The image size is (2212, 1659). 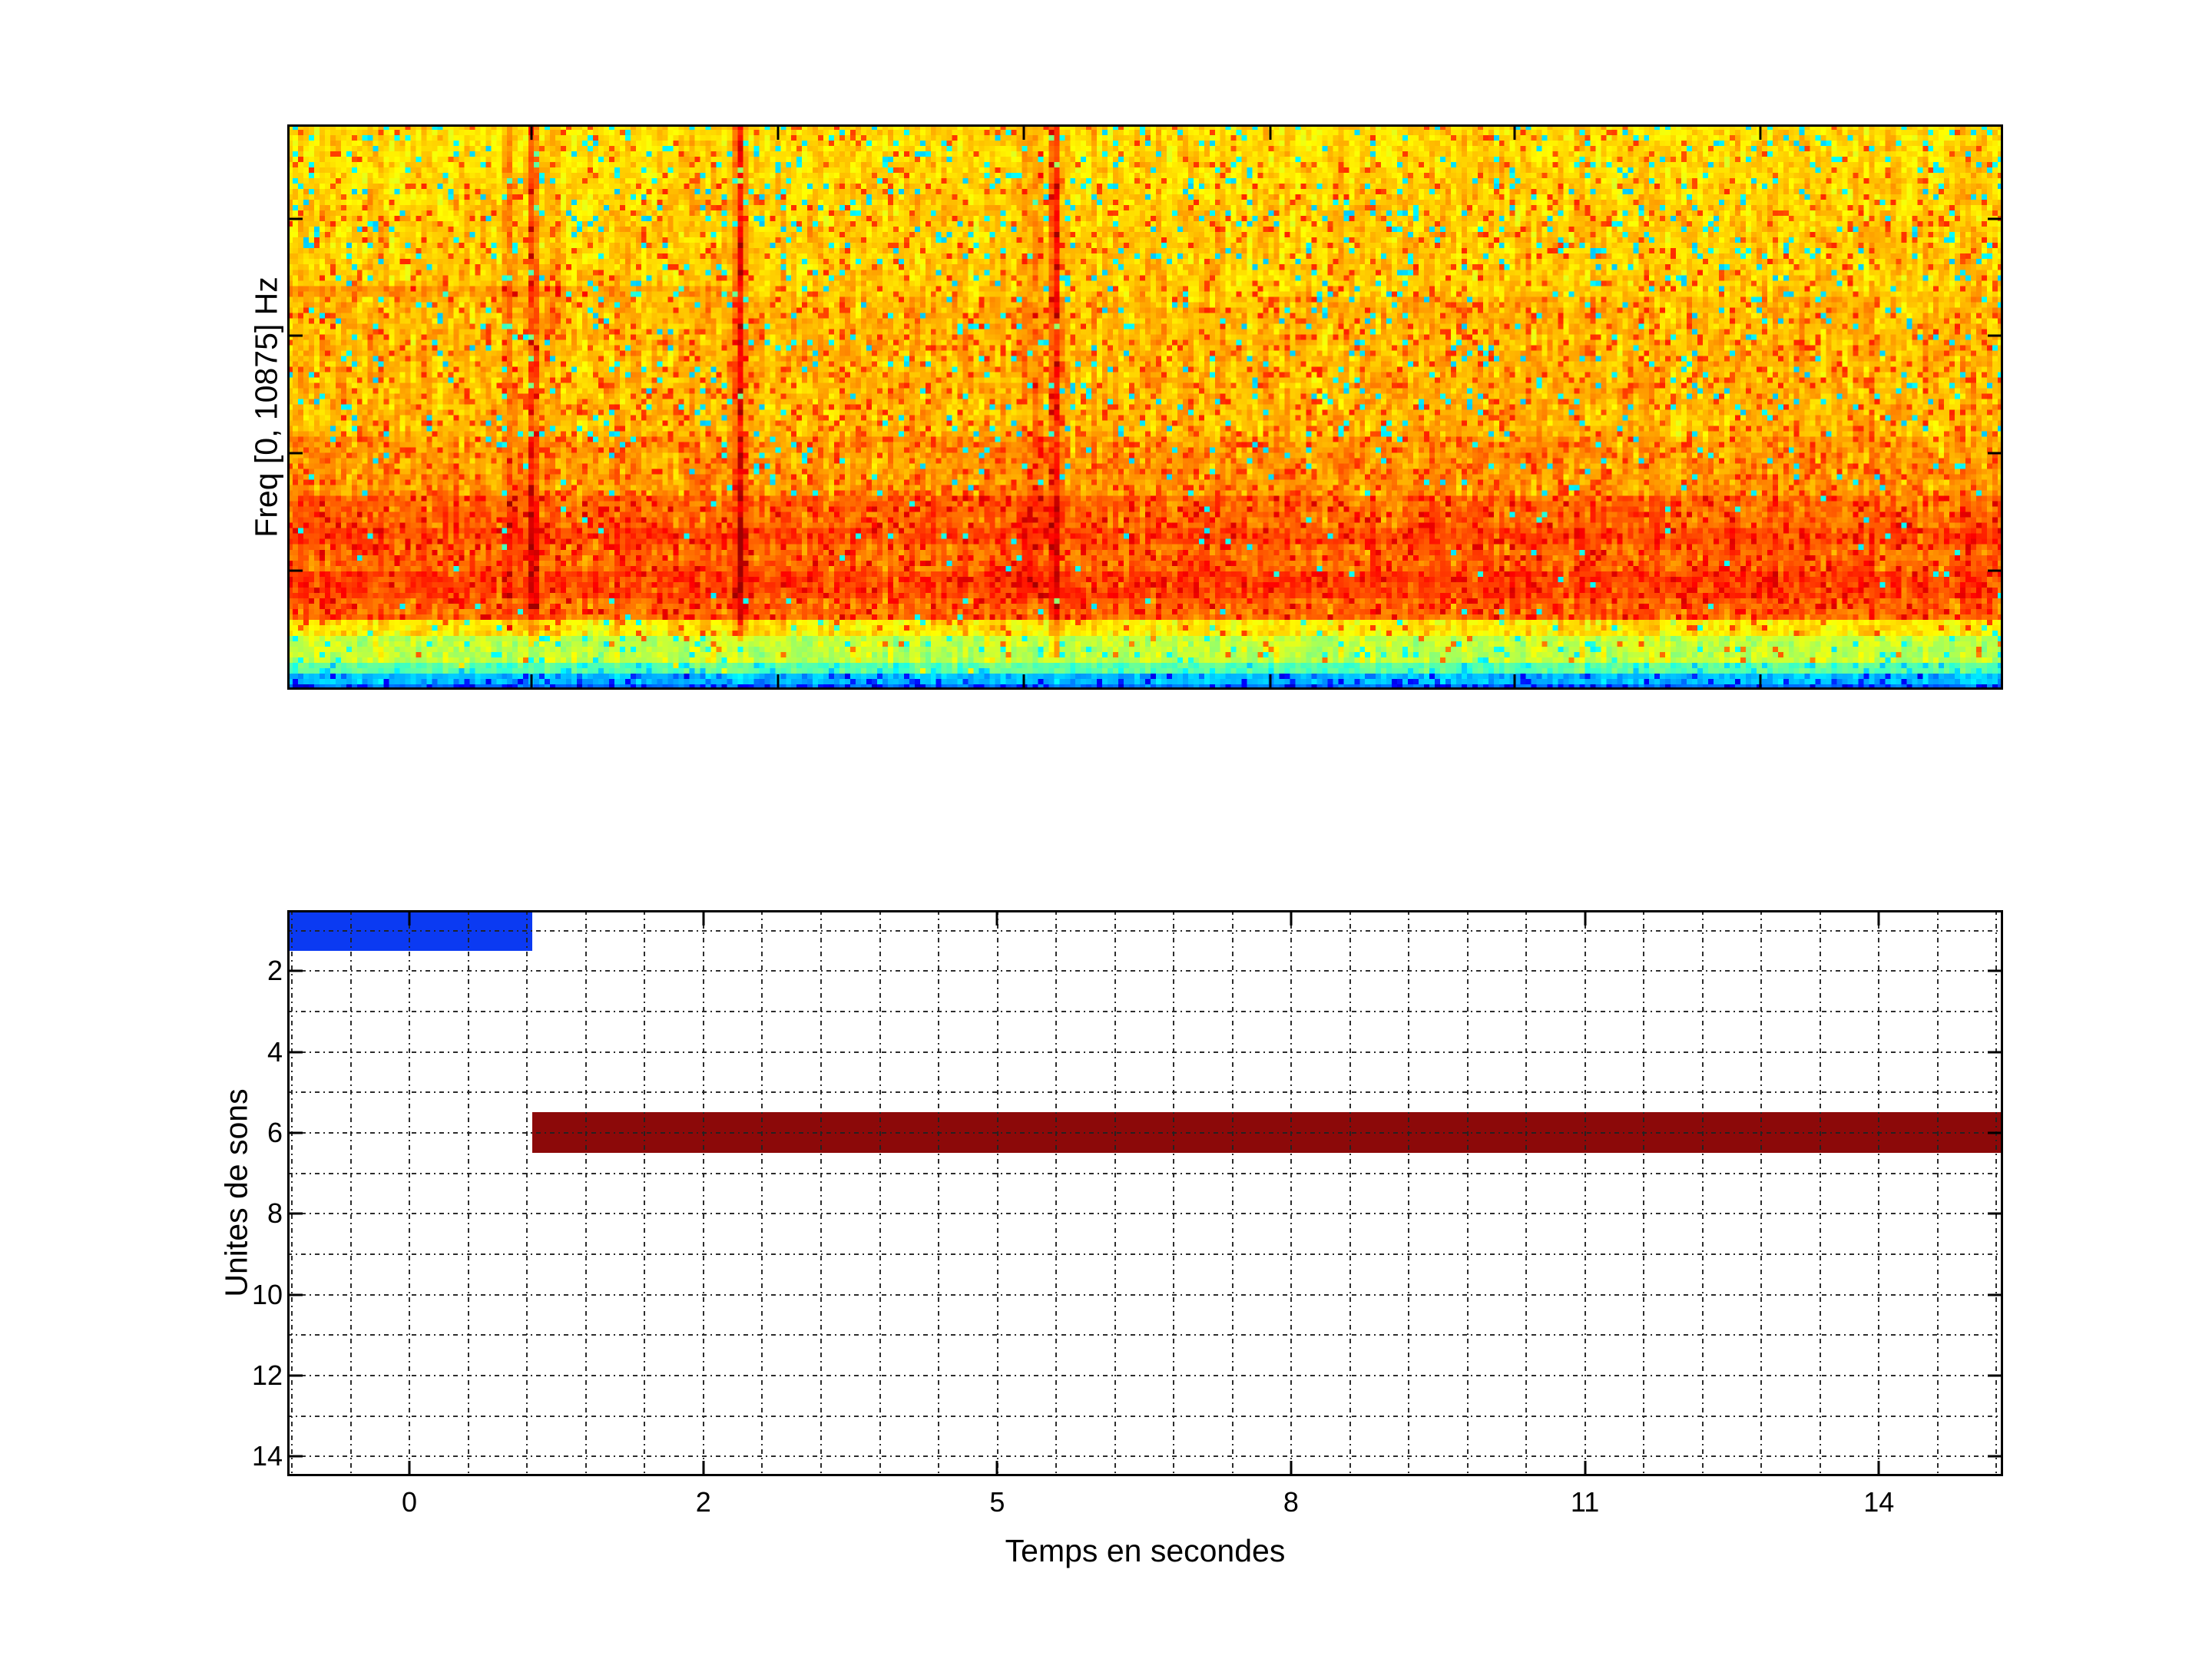 What do you see at coordinates (266, 407) in the screenshot?
I see `spectrogram-ylabel: Freq [0, 10875] Hz` at bounding box center [266, 407].